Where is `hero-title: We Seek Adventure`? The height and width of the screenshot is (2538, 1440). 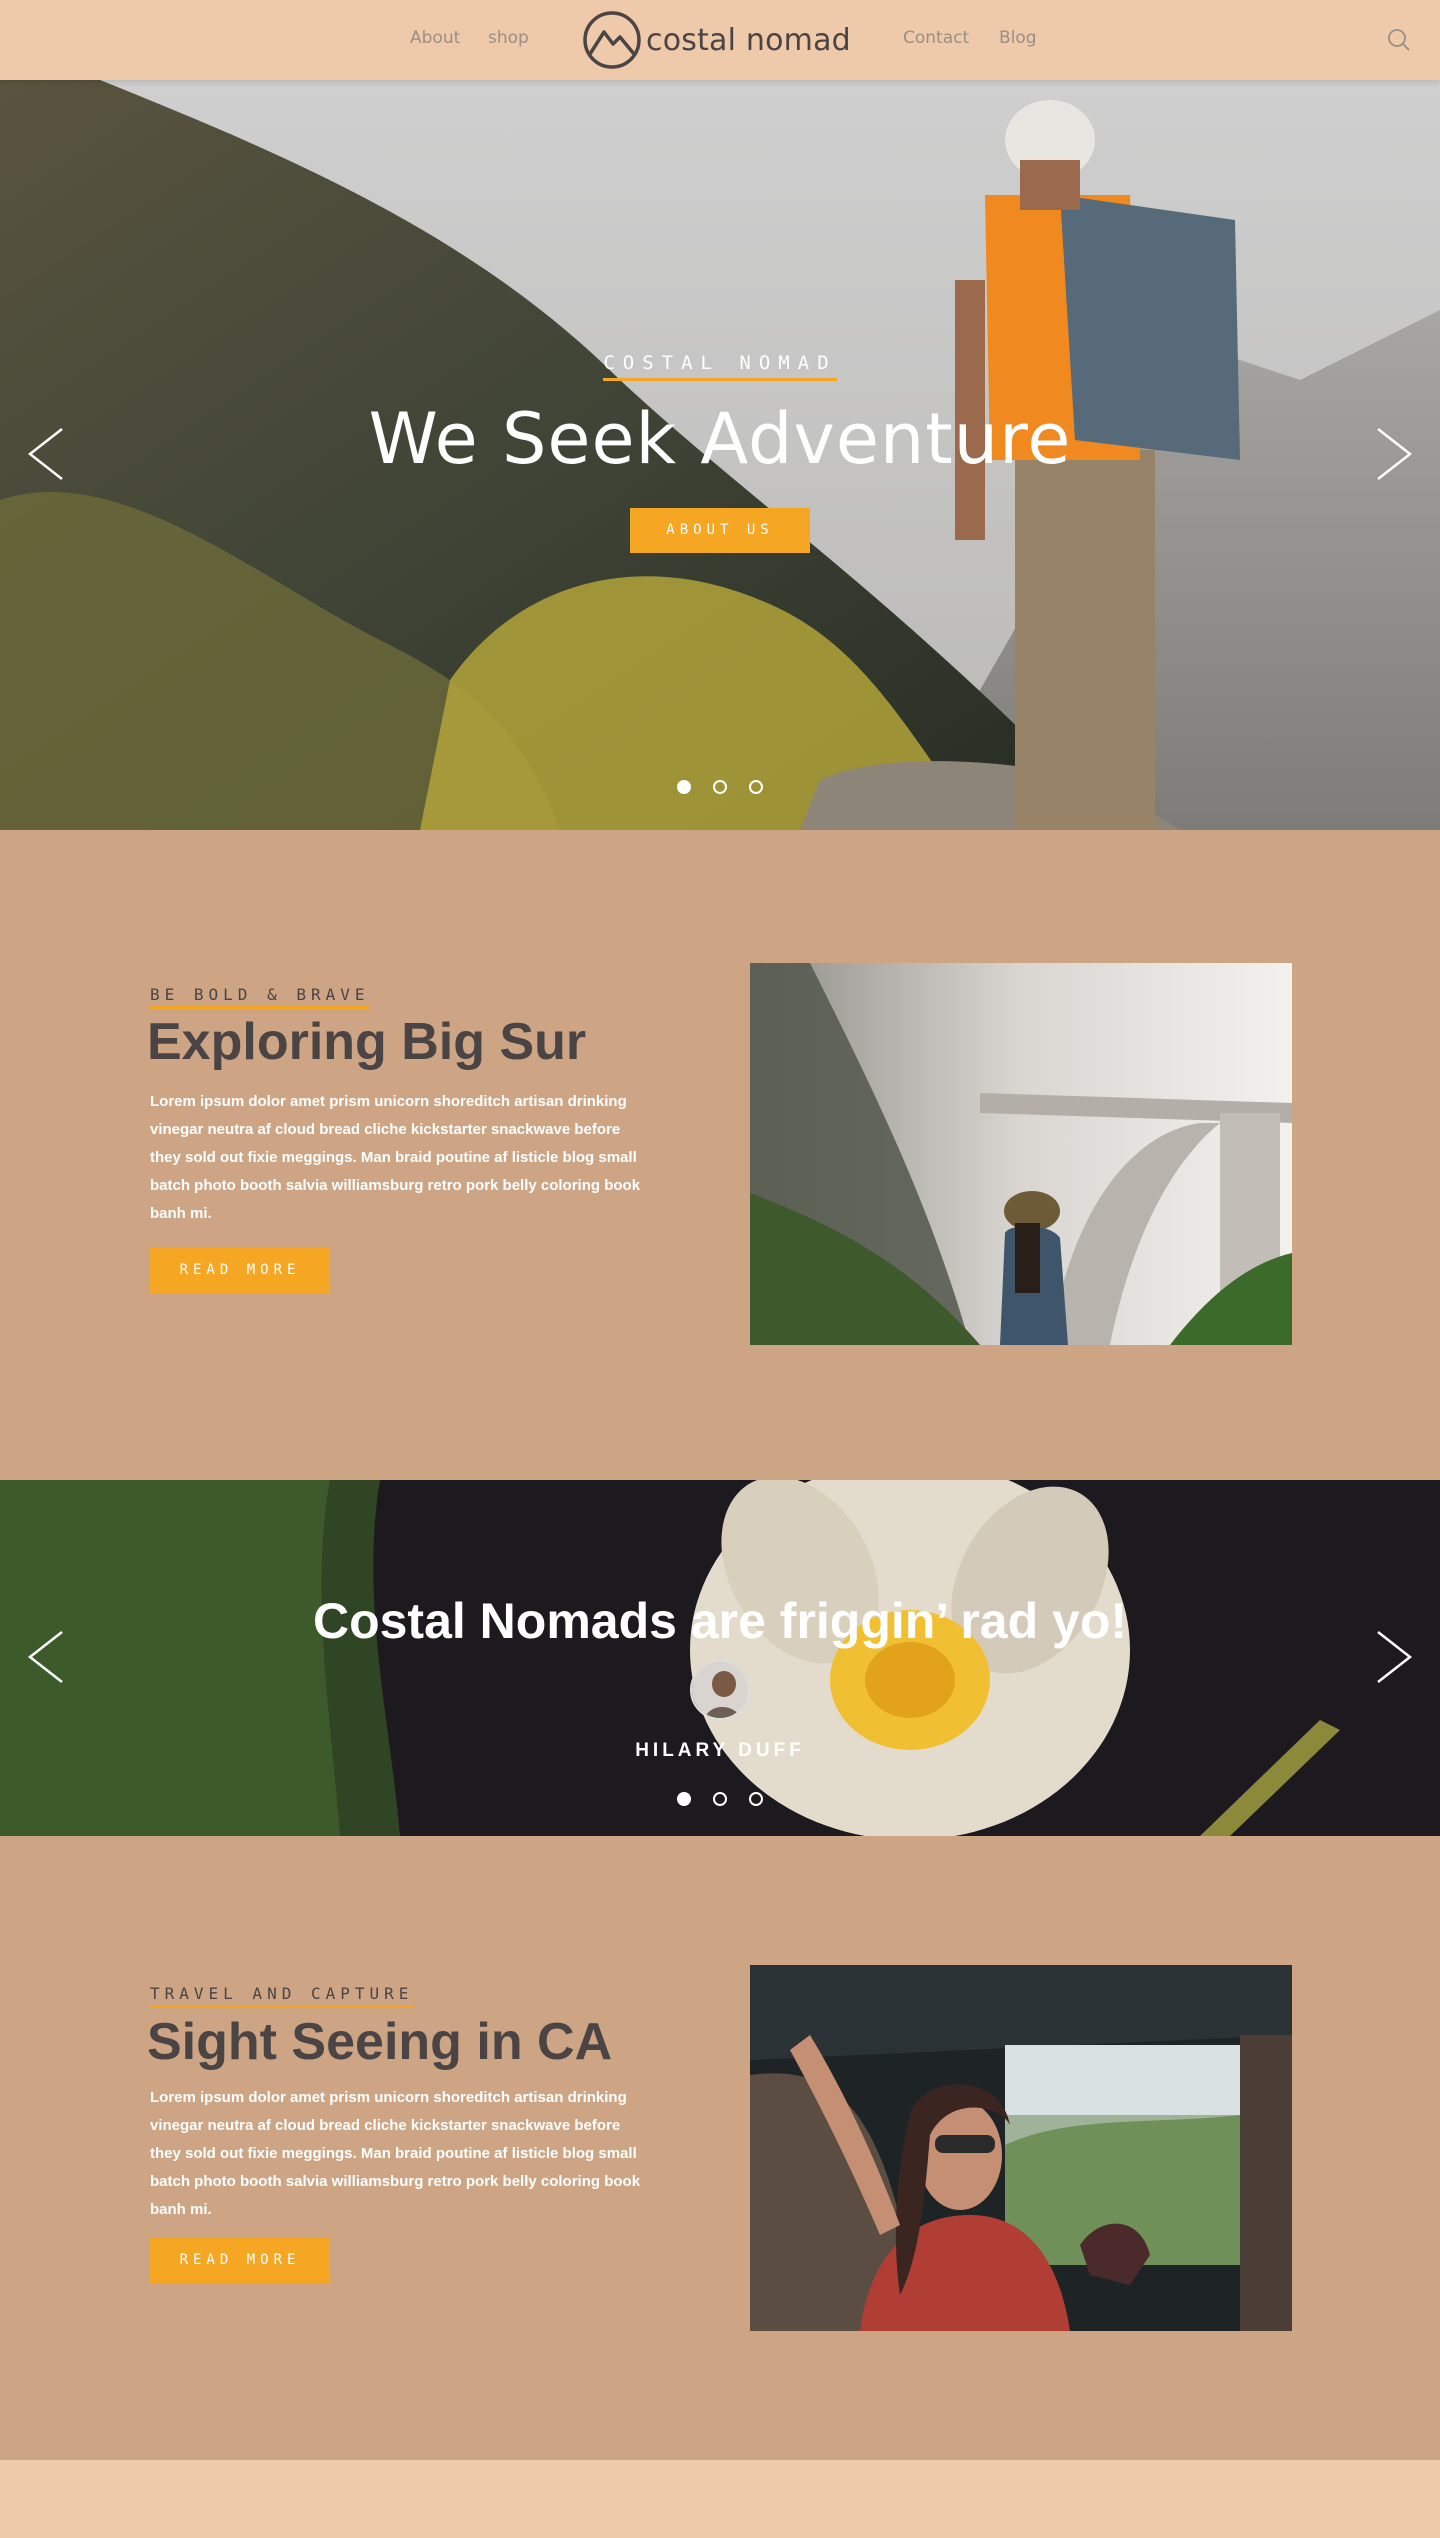 hero-title: We Seek Adventure is located at coordinates (720, 439).